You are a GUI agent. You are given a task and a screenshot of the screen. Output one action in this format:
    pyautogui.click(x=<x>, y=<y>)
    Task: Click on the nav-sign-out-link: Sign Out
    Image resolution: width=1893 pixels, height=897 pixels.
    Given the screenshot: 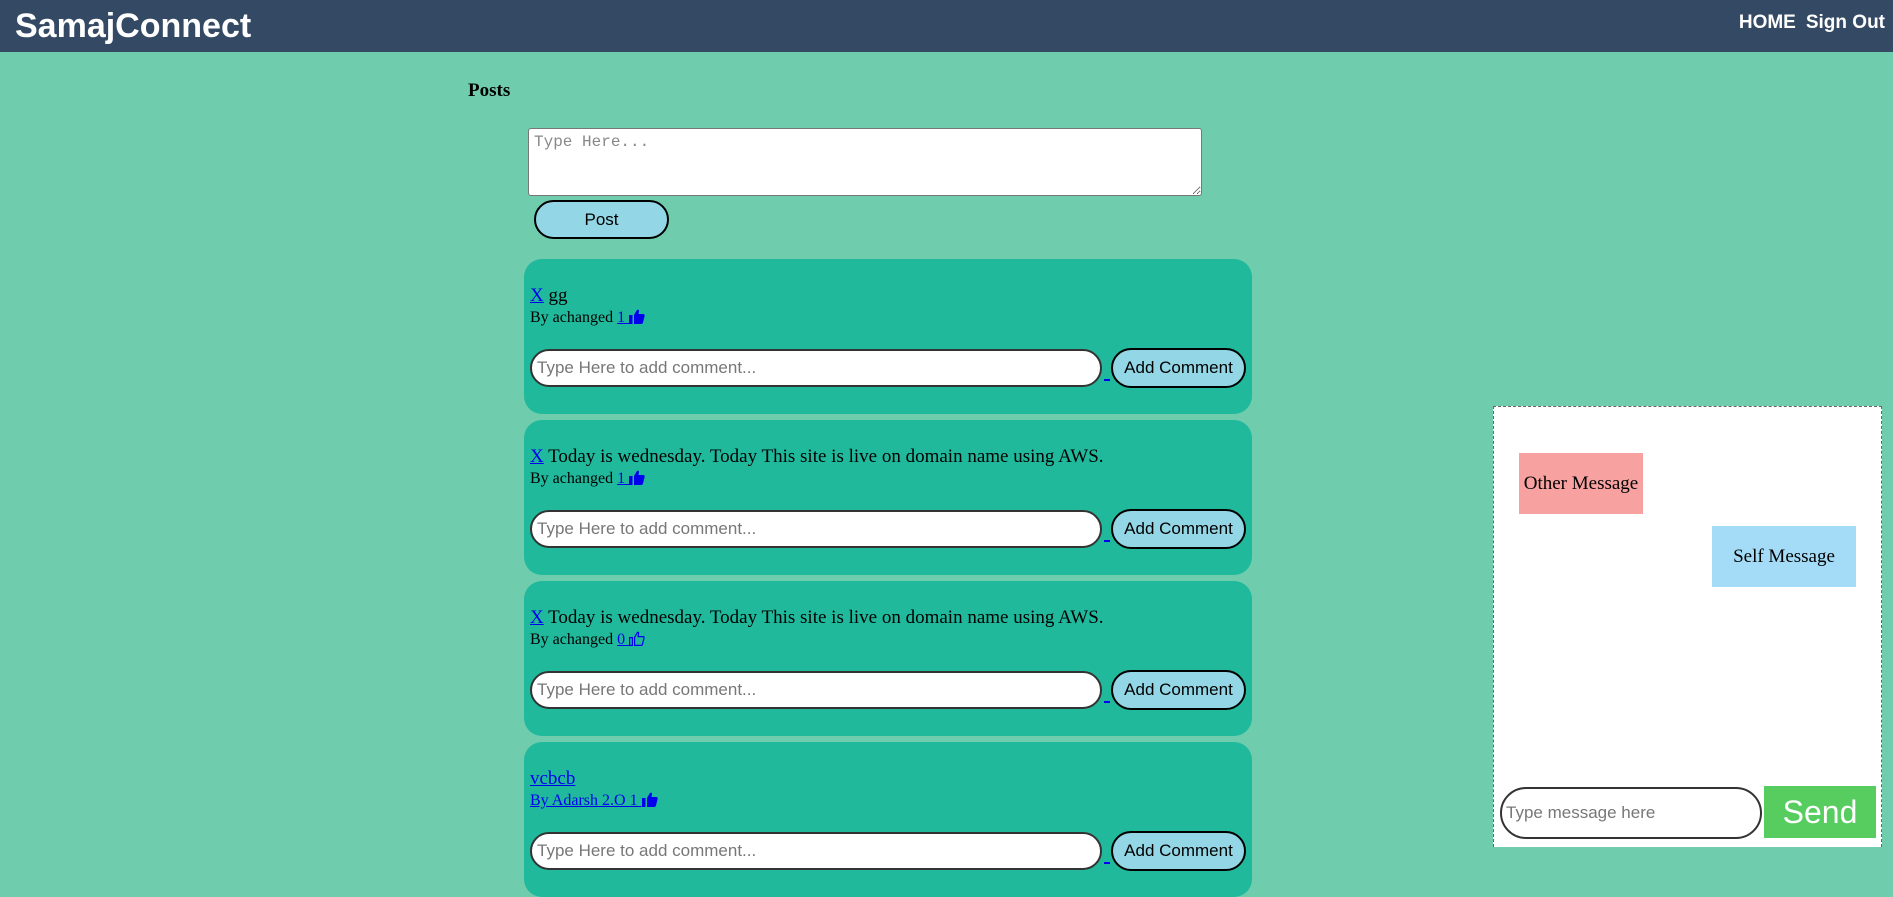 What is the action you would take?
    pyautogui.click(x=1845, y=23)
    